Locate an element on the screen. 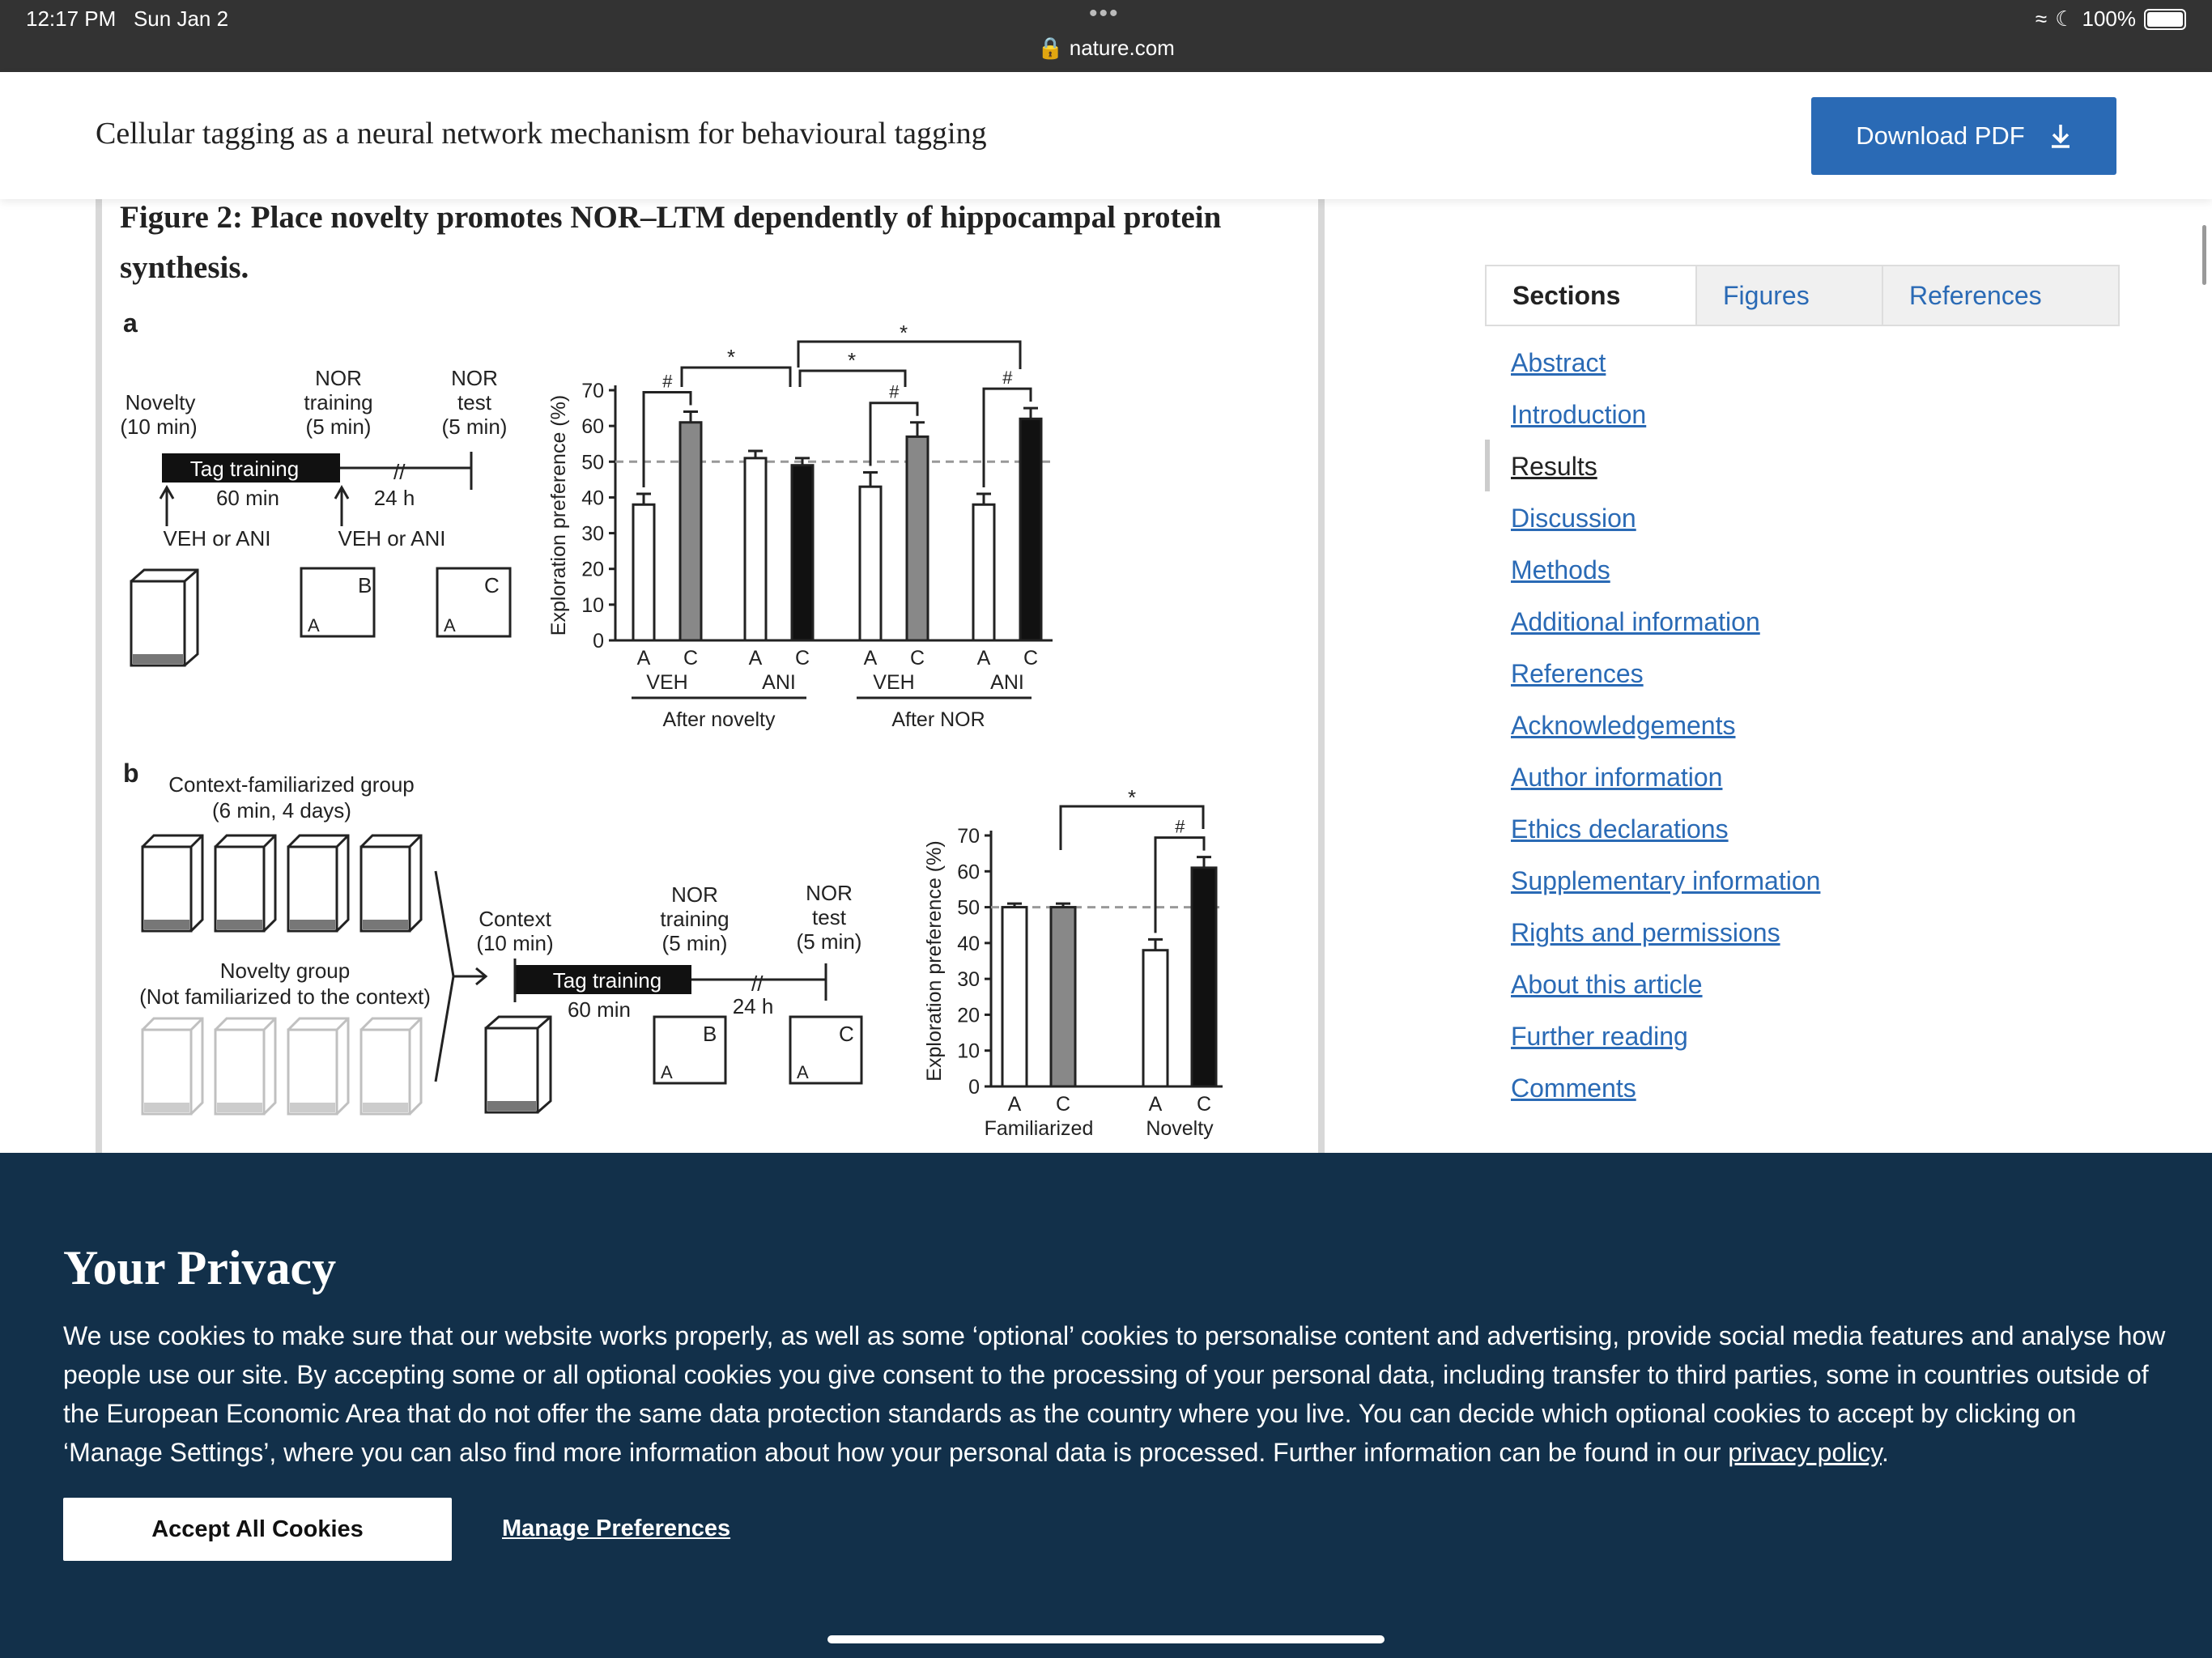 The height and width of the screenshot is (1658, 2212). sidebar-item-additional-information: Additional information is located at coordinates (1665, 627).